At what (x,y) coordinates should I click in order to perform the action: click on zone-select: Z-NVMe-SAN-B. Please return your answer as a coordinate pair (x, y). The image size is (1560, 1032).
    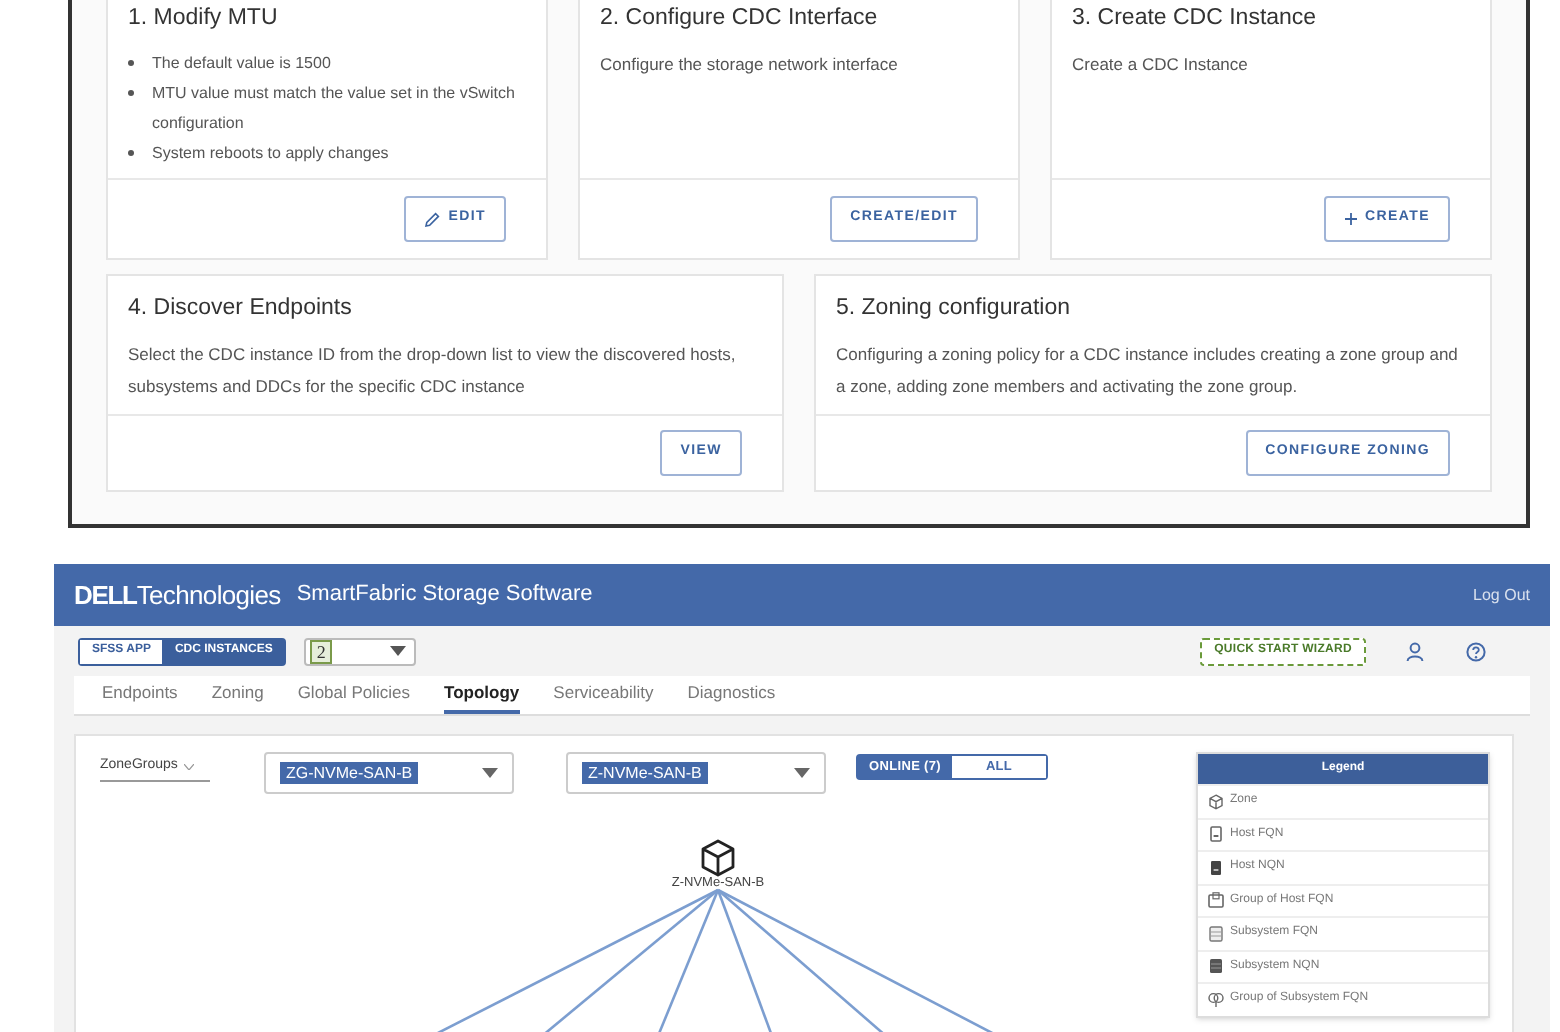
    Looking at the image, I should click on (696, 773).